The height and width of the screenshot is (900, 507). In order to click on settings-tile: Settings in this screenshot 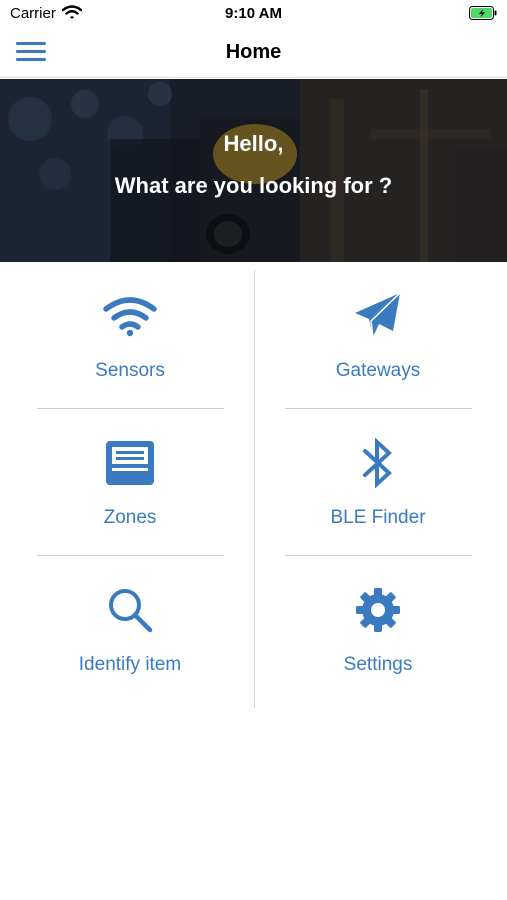, I will do `click(378, 629)`.